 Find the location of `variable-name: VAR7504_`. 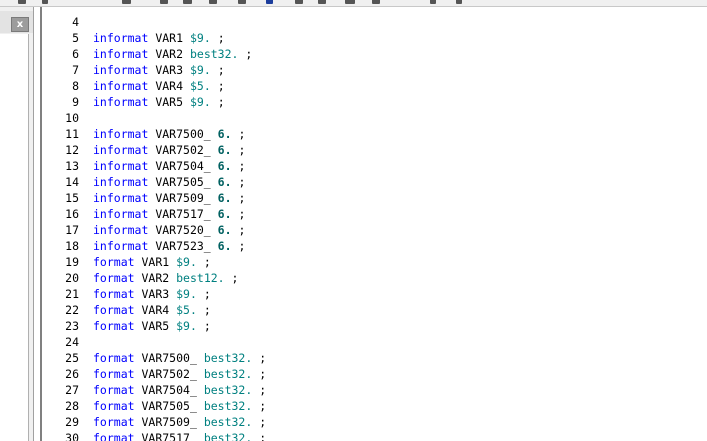

variable-name: VAR7504_ is located at coordinates (169, 390).